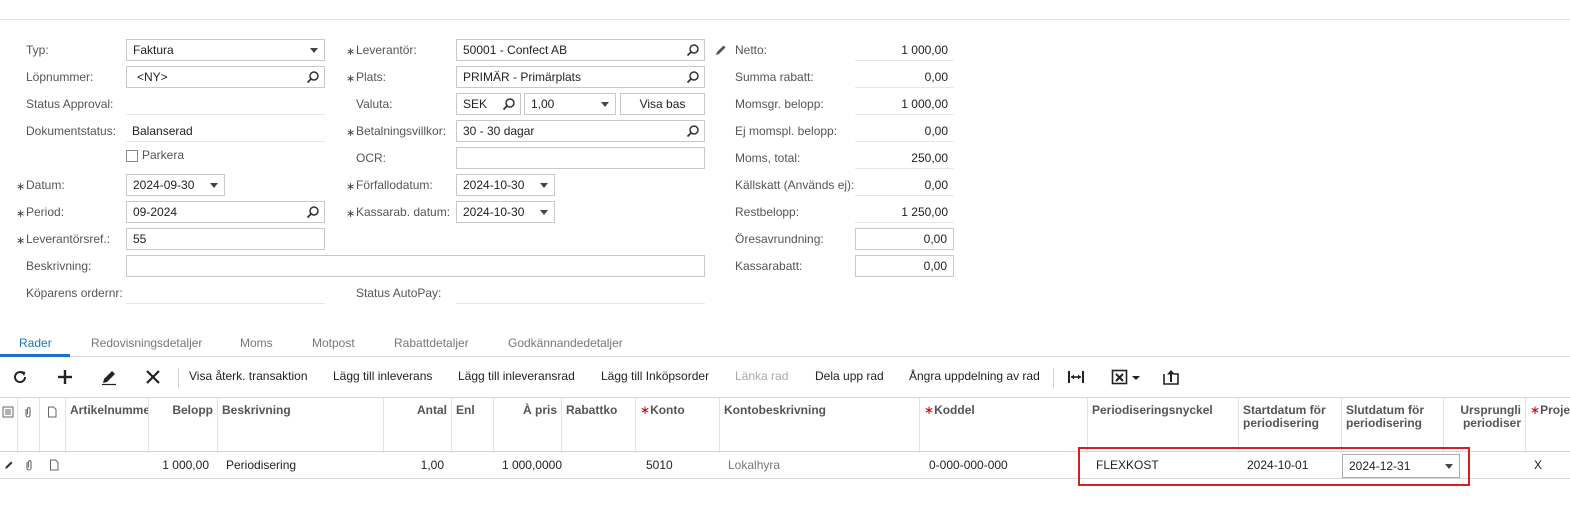  Describe the element at coordinates (35, 343) in the screenshot. I see `tab-rader: Rader` at that location.